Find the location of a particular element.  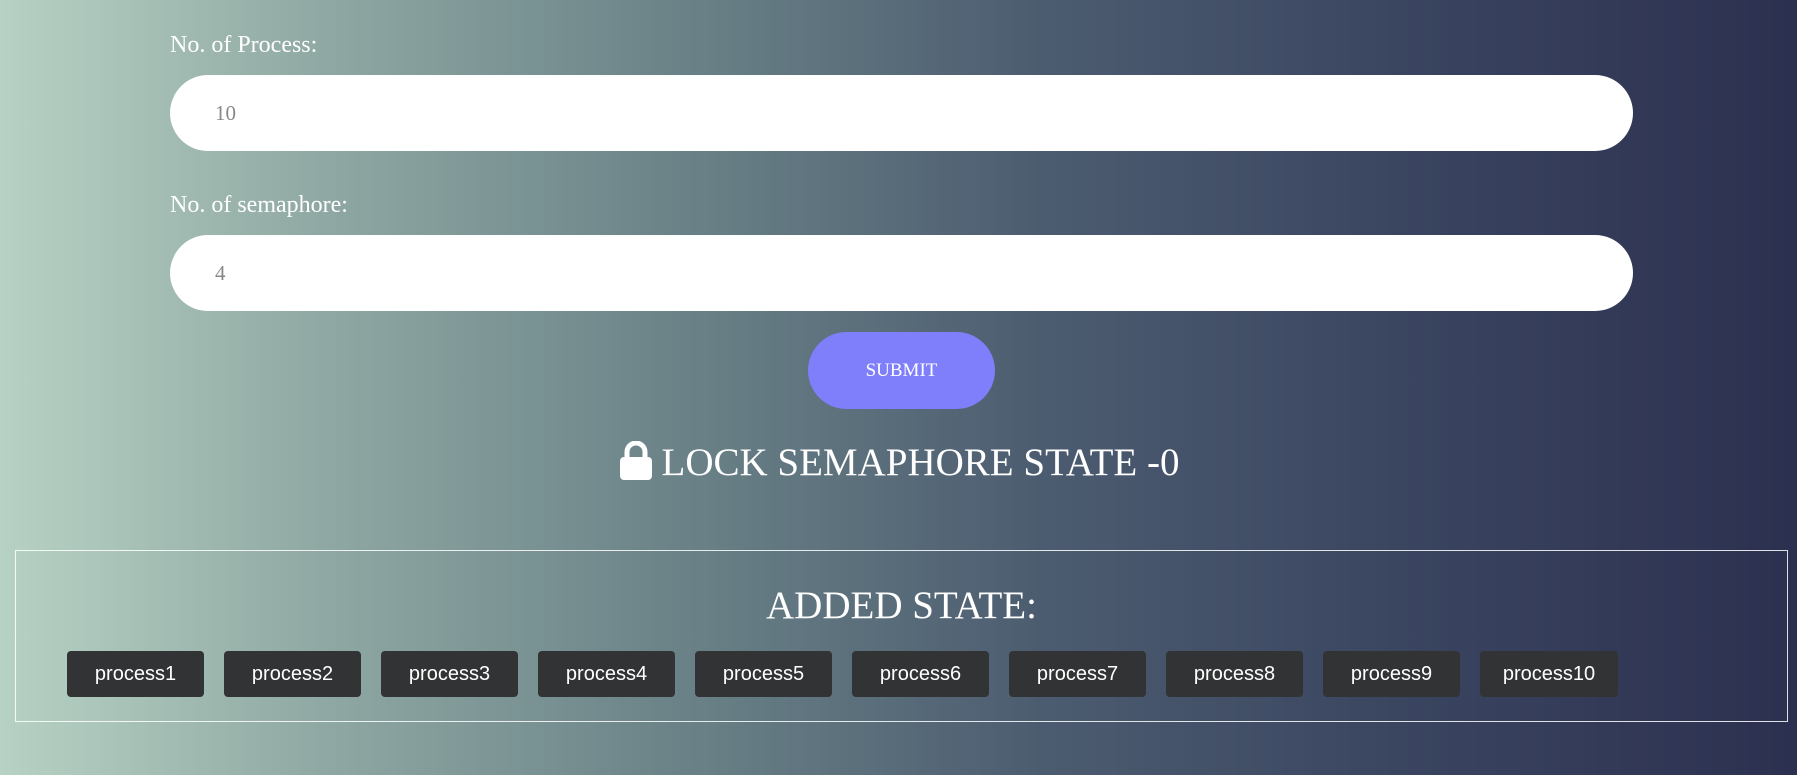

process-chip: process1 is located at coordinates (135, 674).